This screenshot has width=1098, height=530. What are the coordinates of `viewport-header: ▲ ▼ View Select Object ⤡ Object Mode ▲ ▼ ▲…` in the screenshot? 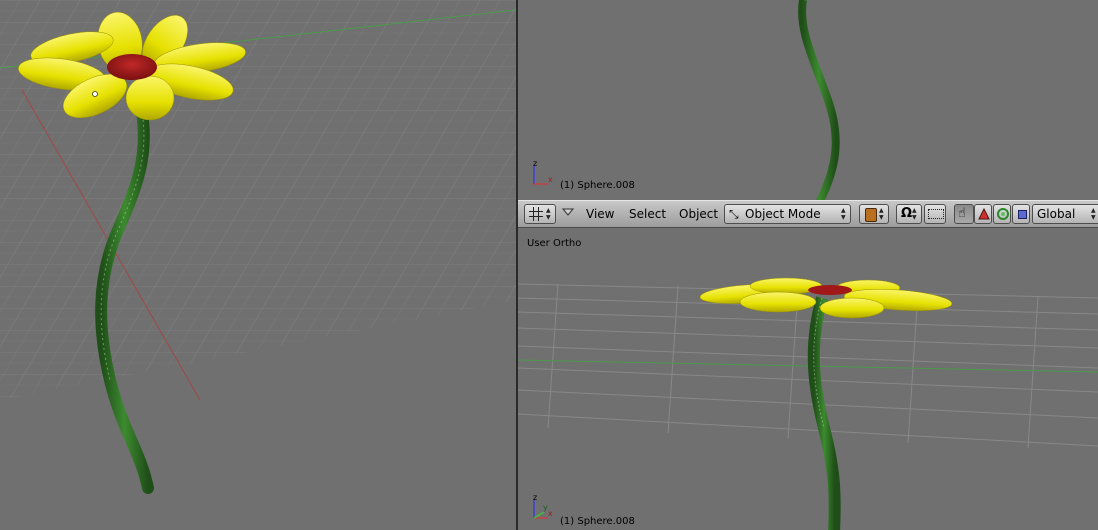 It's located at (808, 214).